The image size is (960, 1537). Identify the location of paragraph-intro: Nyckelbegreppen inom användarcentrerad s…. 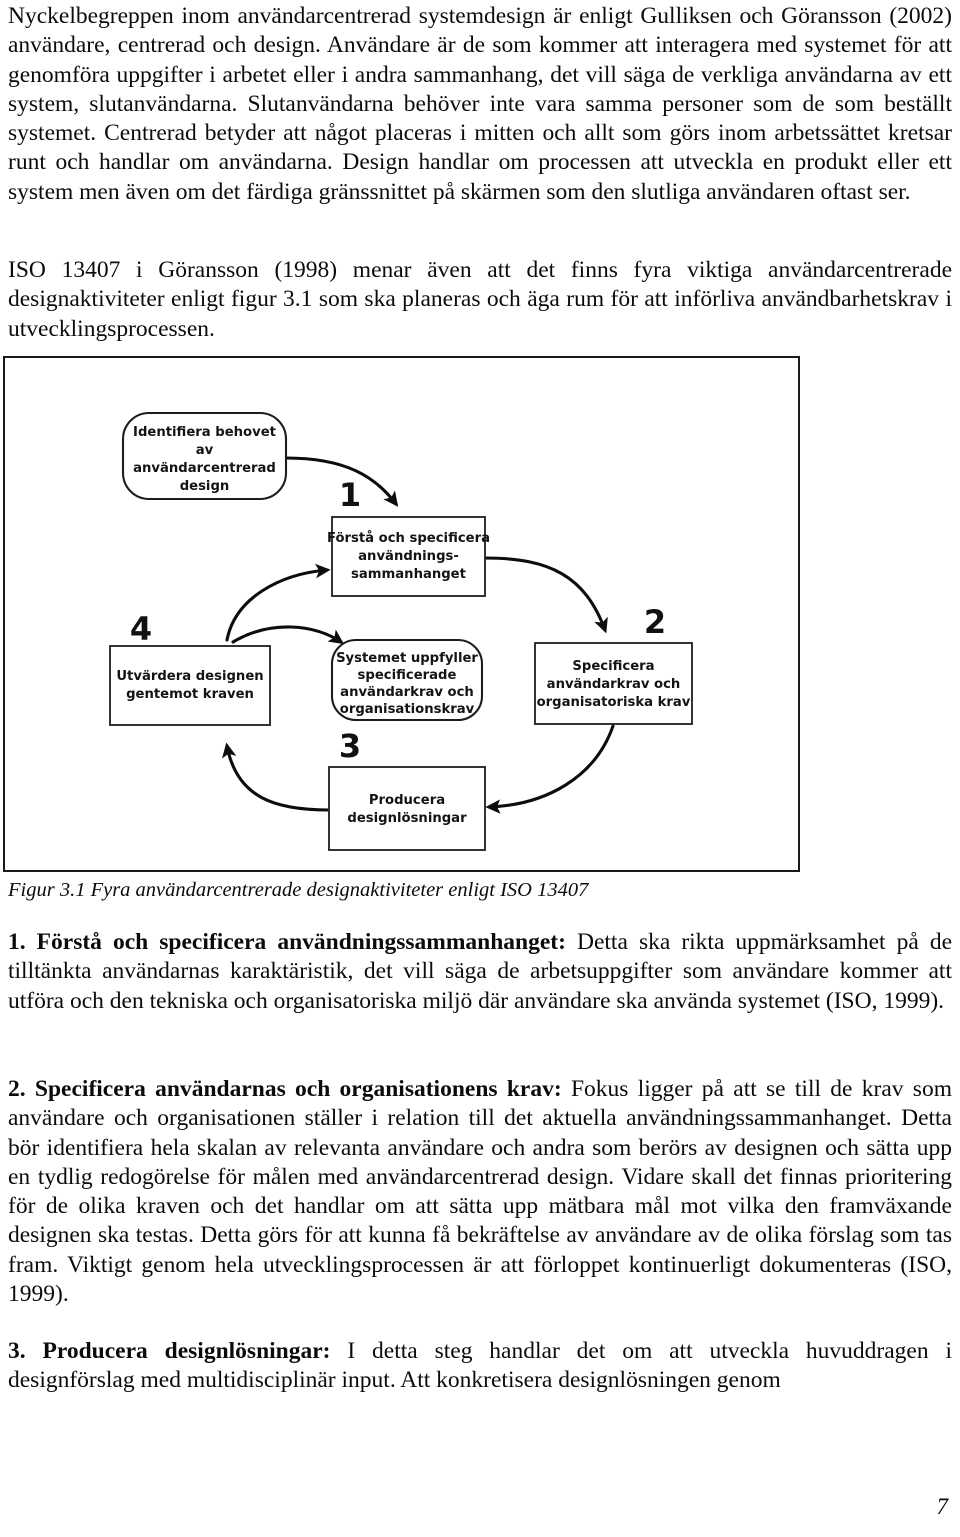
(480, 104).